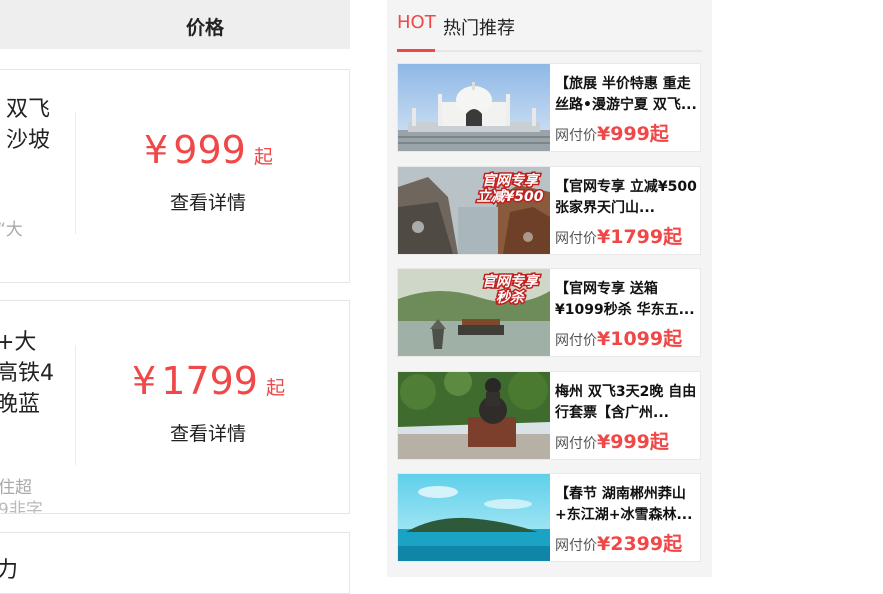 The image size is (883, 594). I want to click on product-price: ¥ 1799 起, so click(208, 381).